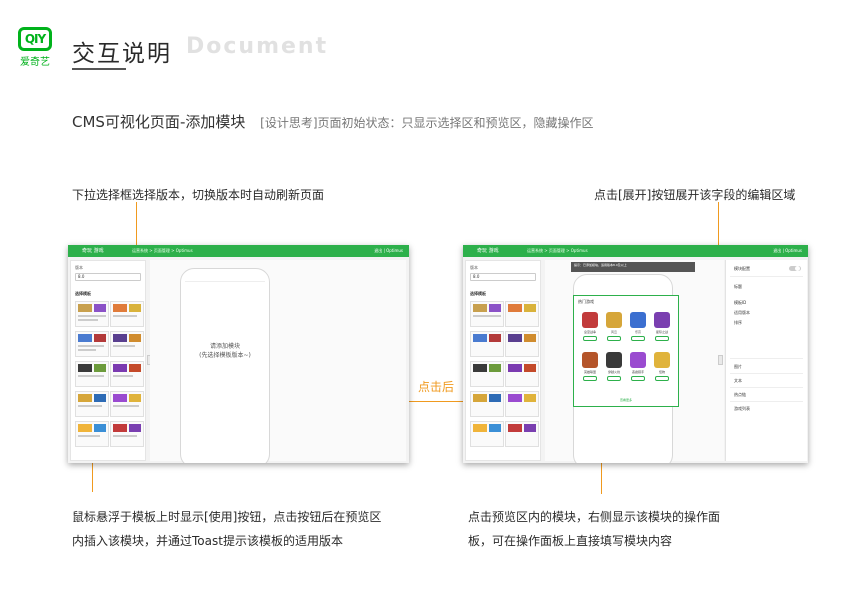  Describe the element at coordinates (35, 62) in the screenshot. I see `logo-wordmark: 爱奇艺` at that location.